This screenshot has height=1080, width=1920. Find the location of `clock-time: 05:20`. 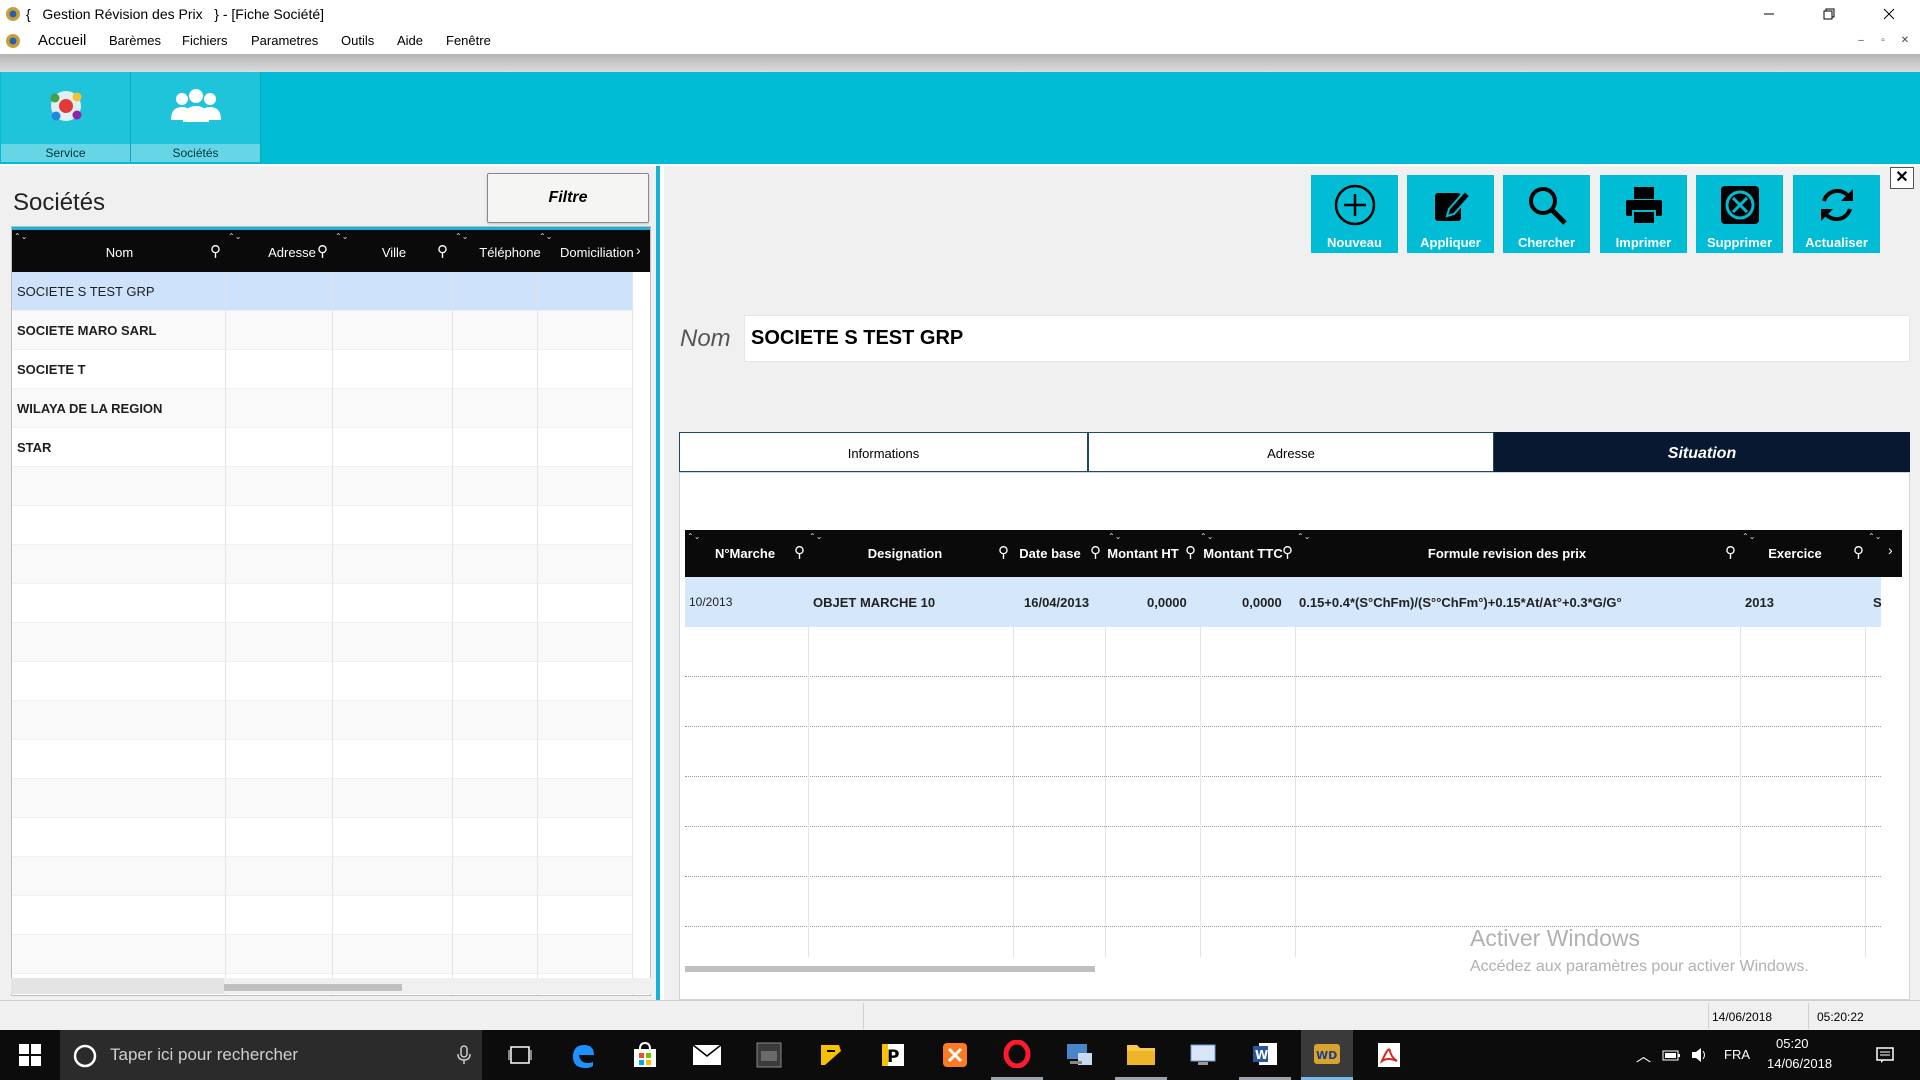

clock-time: 05:20 is located at coordinates (1792, 1043).